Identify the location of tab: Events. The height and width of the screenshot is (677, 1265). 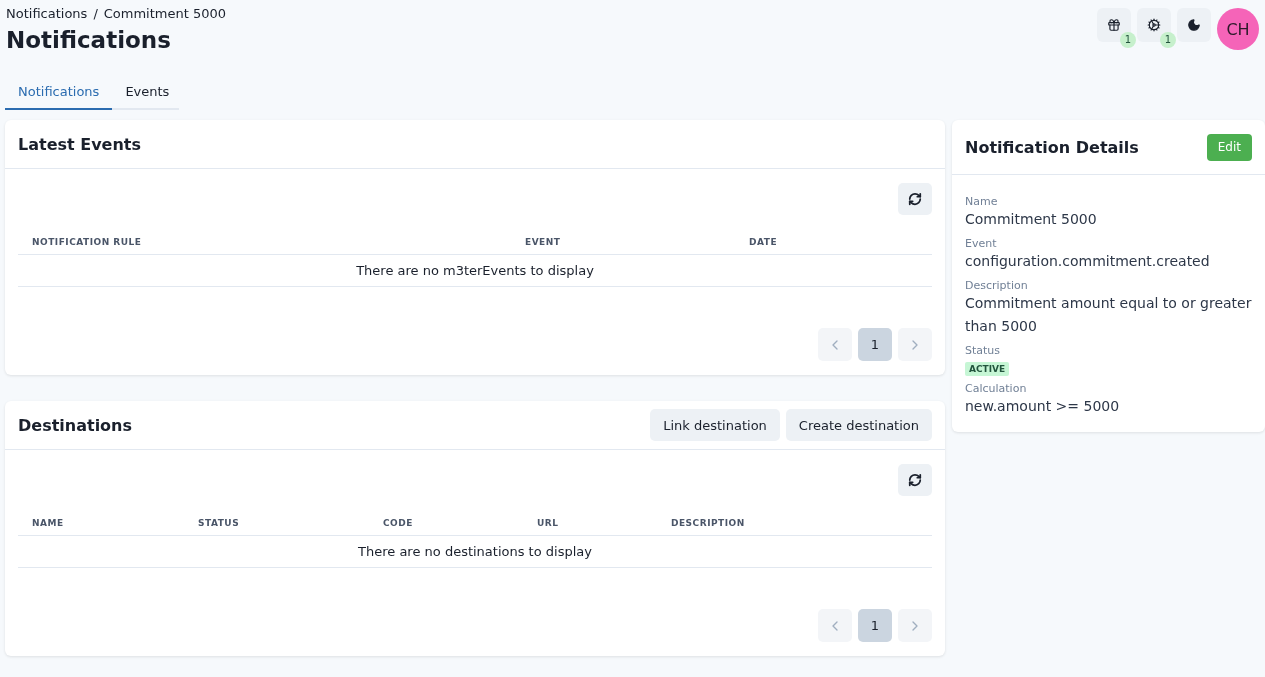
(147, 94).